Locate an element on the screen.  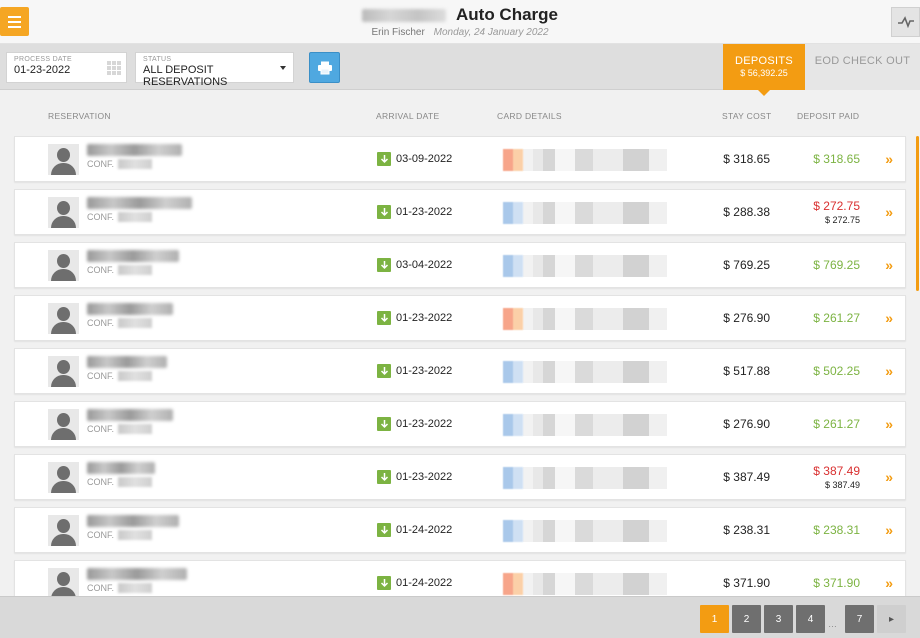
status-value: ALL DEPOSIT RESERVATIONS is located at coordinates (185, 76).